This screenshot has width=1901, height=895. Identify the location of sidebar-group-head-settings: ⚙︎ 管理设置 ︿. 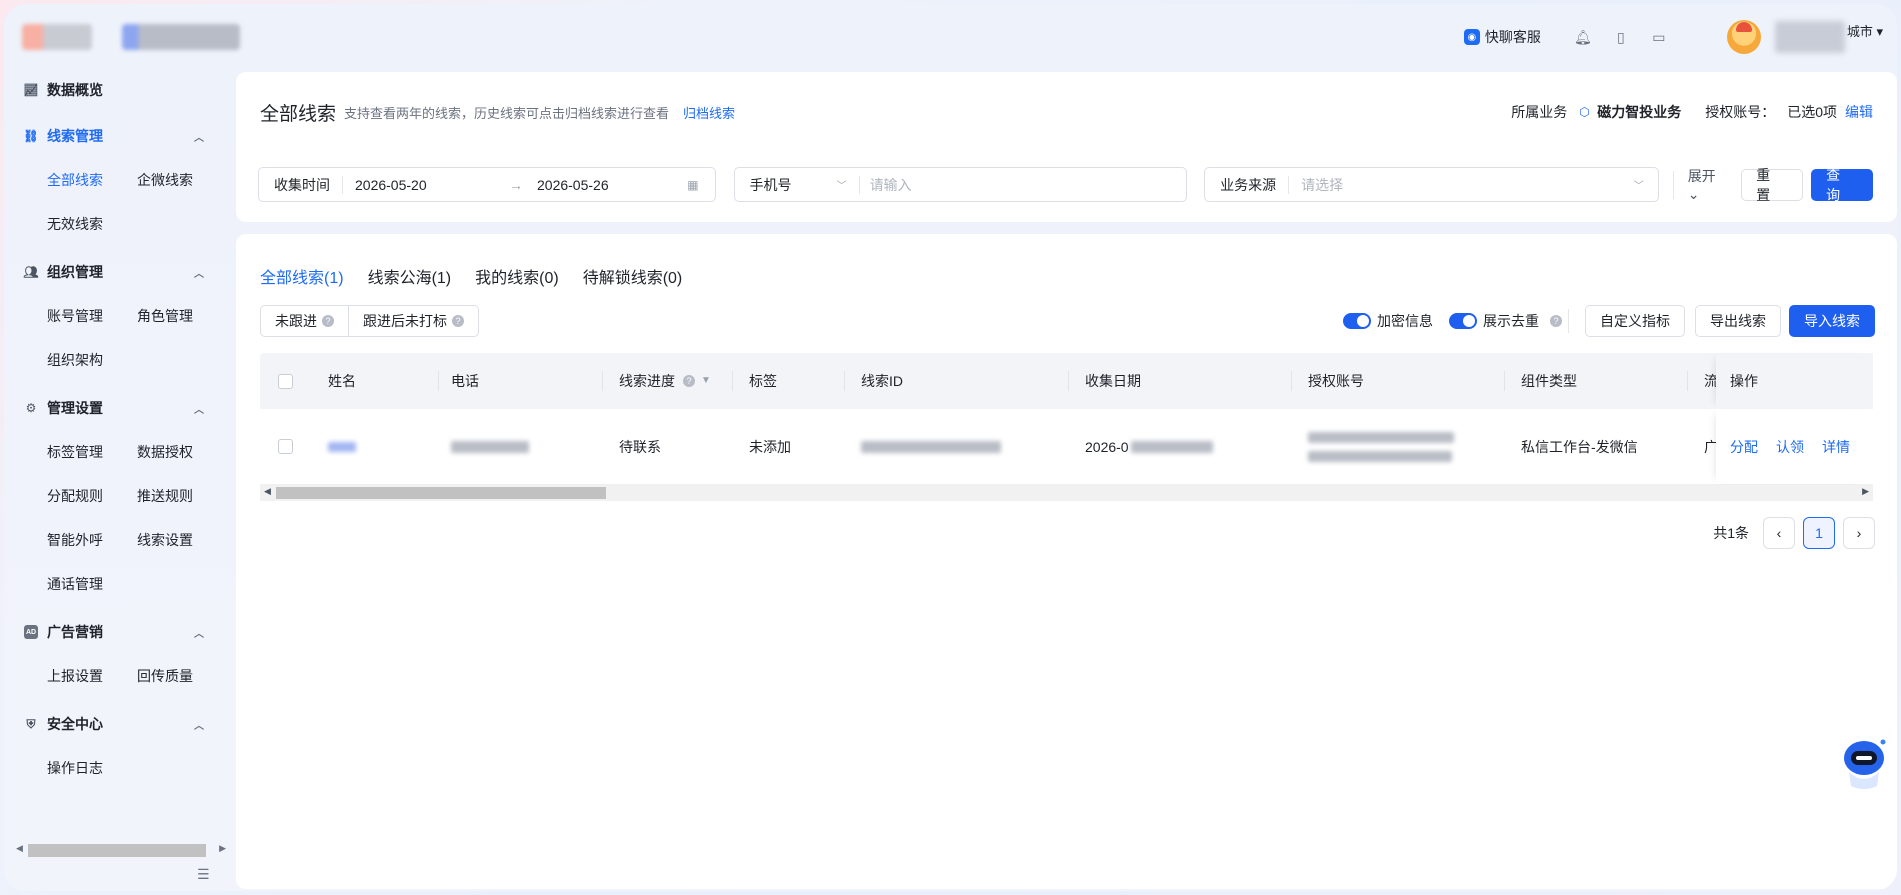
(119, 408).